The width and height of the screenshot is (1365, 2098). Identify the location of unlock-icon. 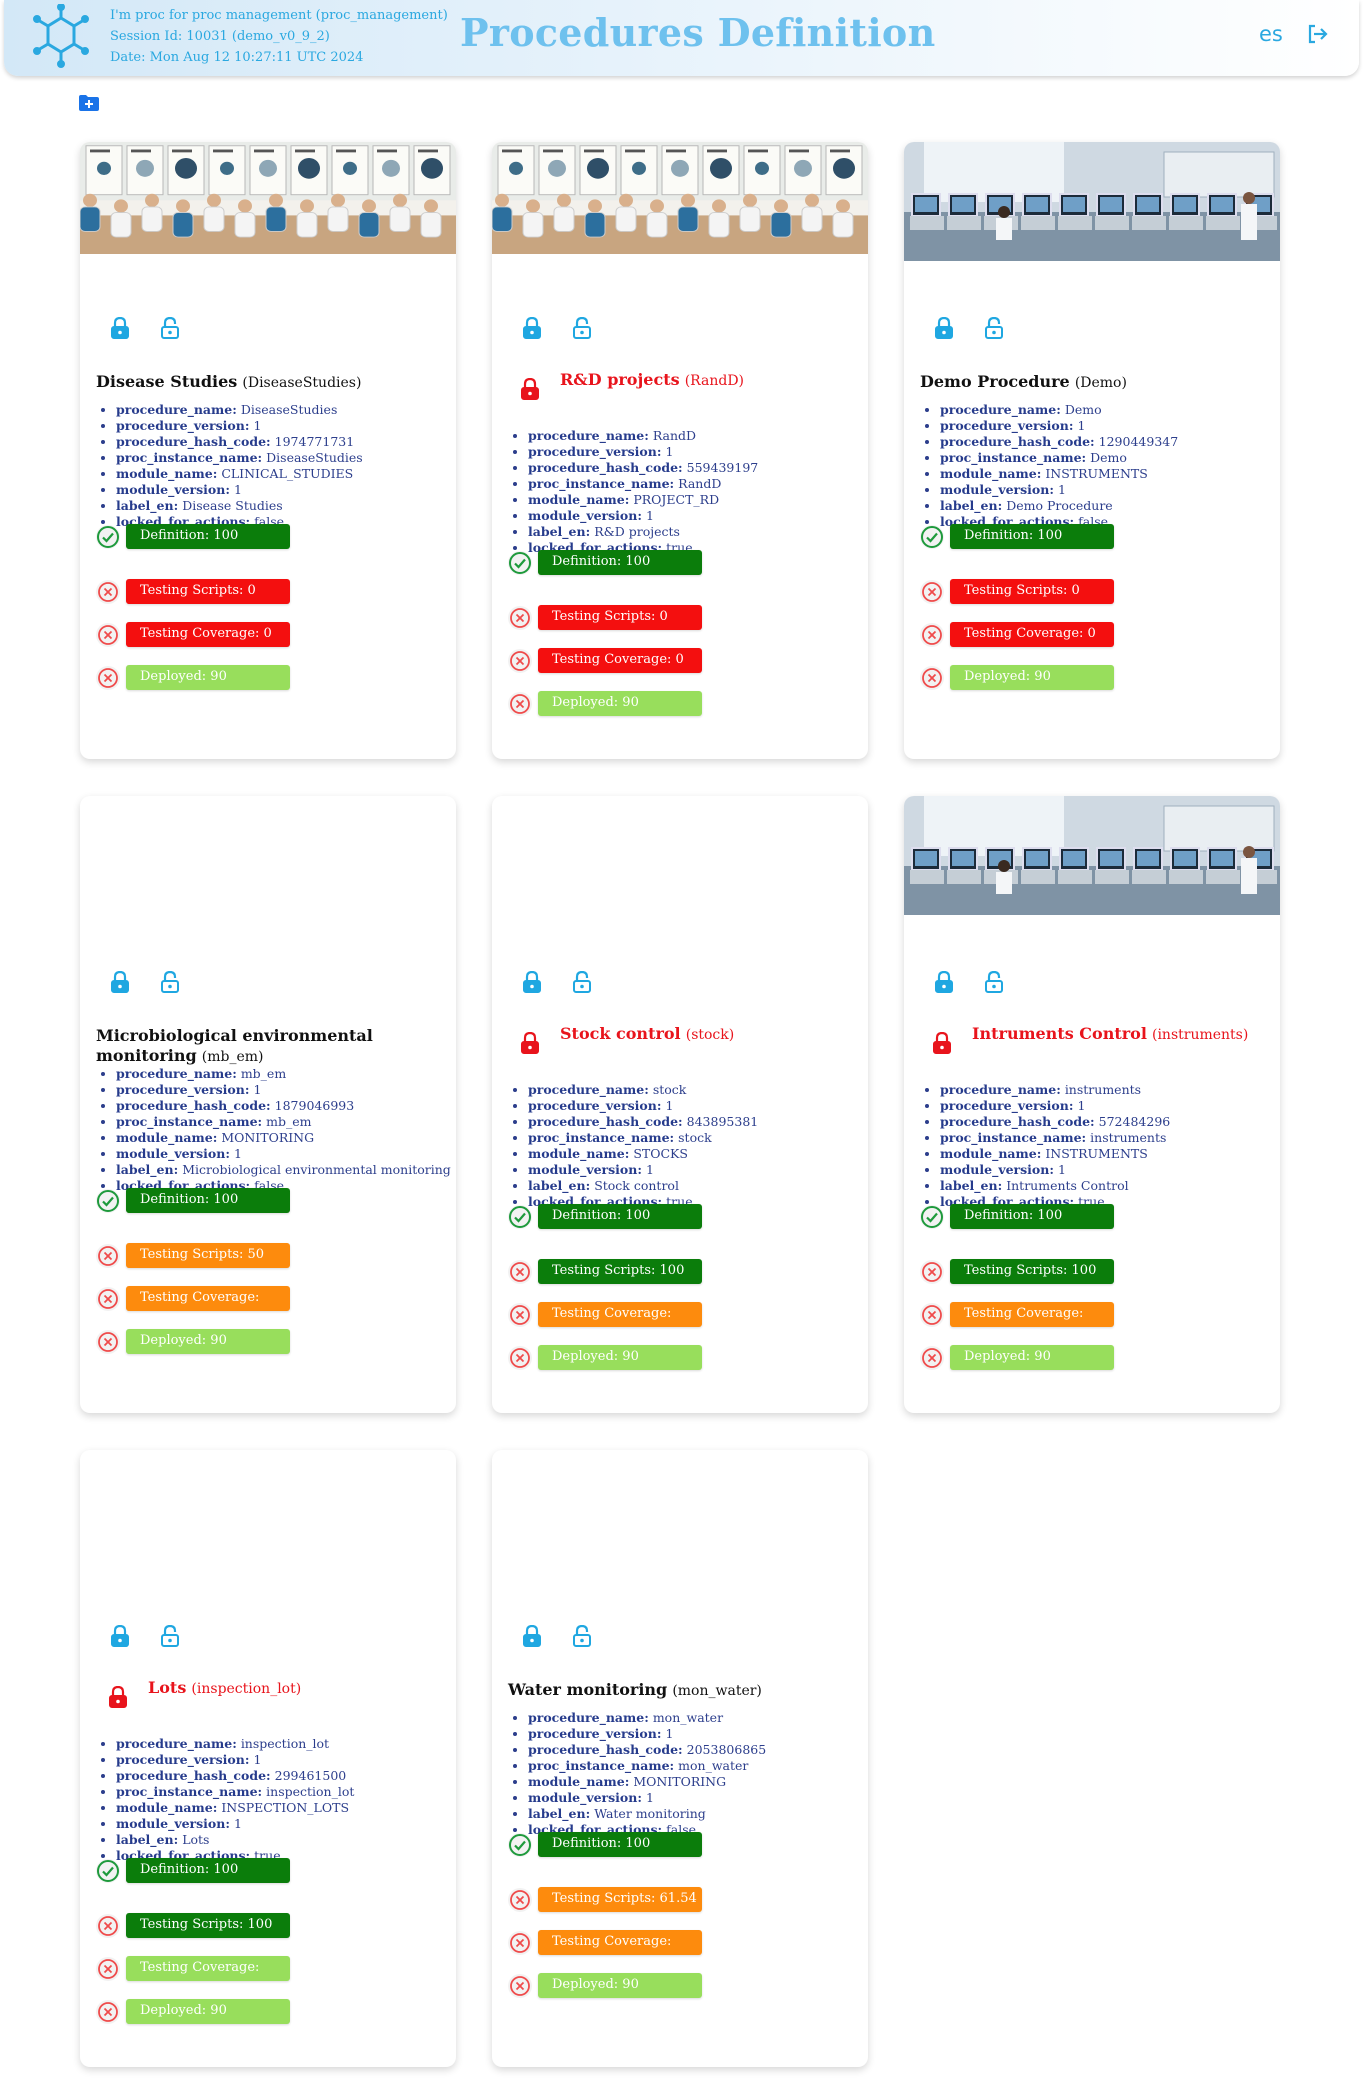
(170, 981).